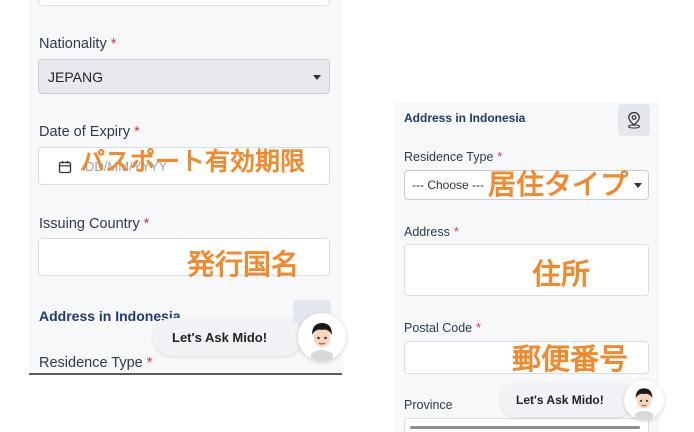 This screenshot has width=694, height=432. What do you see at coordinates (525, 427) in the screenshot?
I see `scroll-indicator` at bounding box center [525, 427].